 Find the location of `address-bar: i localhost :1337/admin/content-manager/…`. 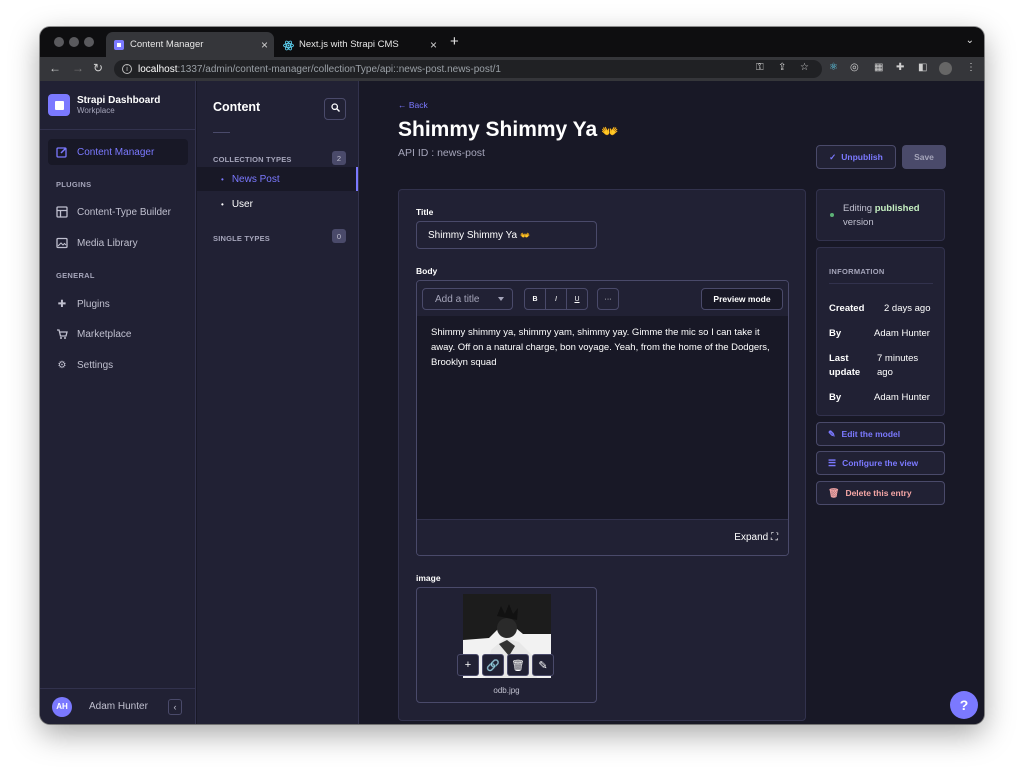

address-bar: i localhost :1337/admin/content-manager/… is located at coordinates (468, 69).